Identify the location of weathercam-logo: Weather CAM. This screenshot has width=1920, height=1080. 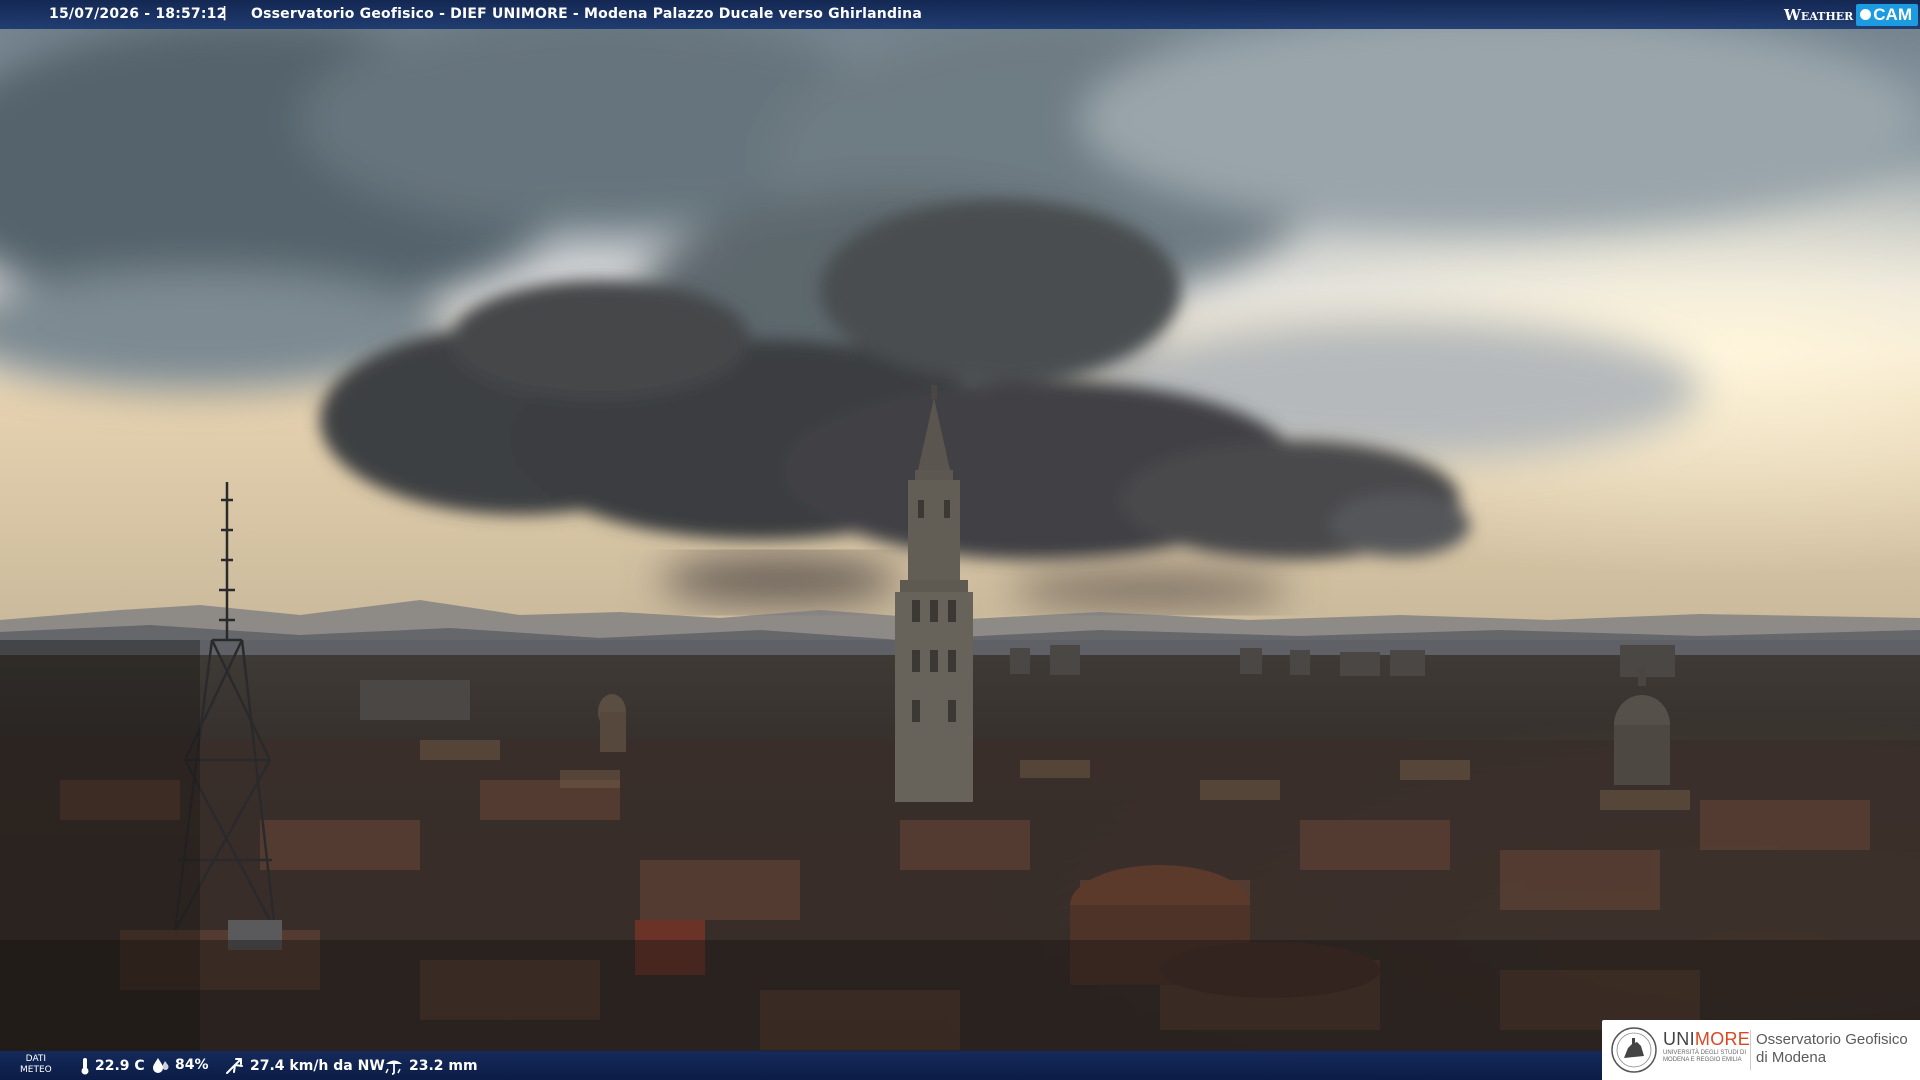
(1851, 14).